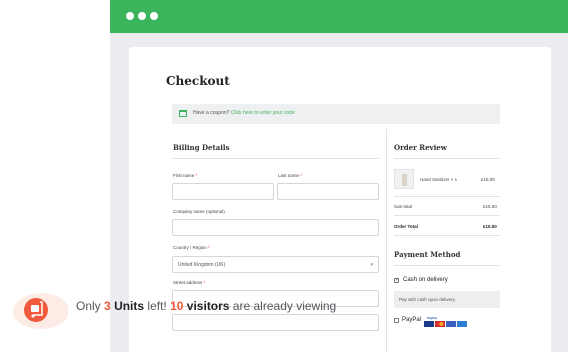 This screenshot has width=568, height=352. I want to click on product-name: Hand Sanitizer × 1, so click(438, 179).